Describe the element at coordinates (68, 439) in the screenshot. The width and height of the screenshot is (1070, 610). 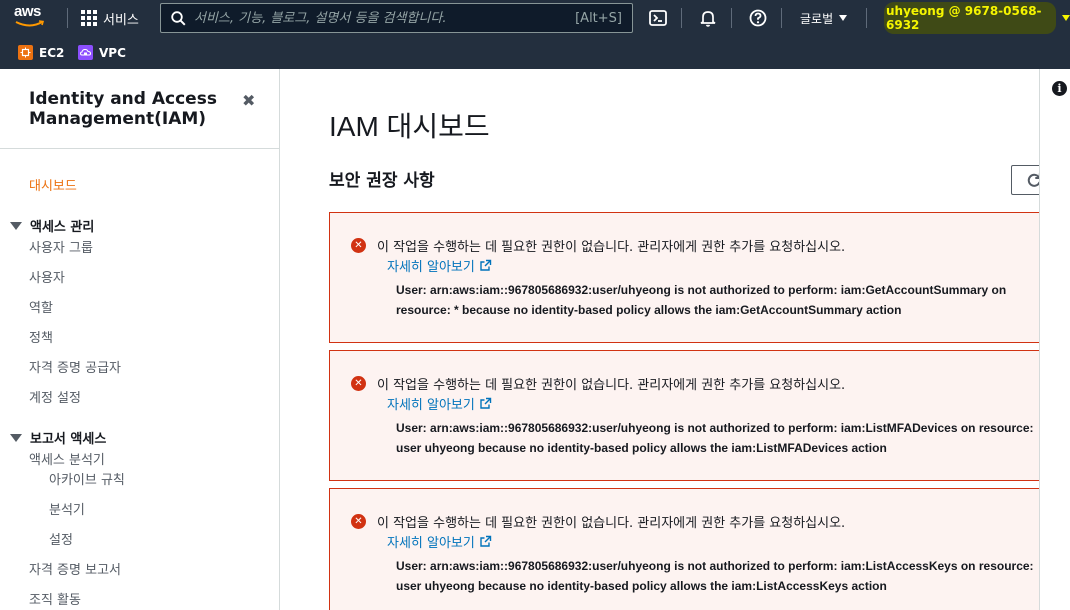
I see `section-title: 보고서 액세스` at that location.